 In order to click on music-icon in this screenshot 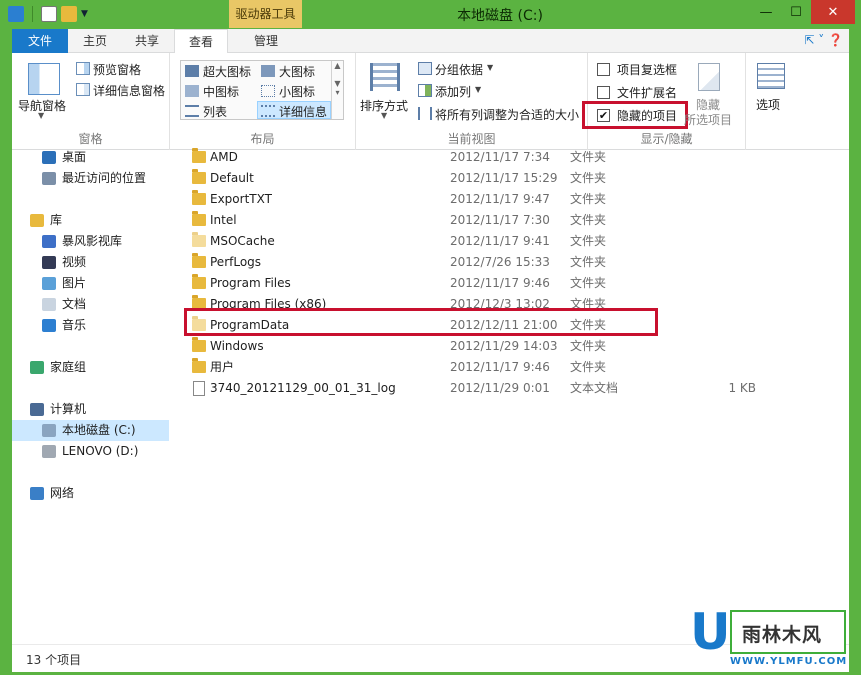, I will do `click(49, 325)`.